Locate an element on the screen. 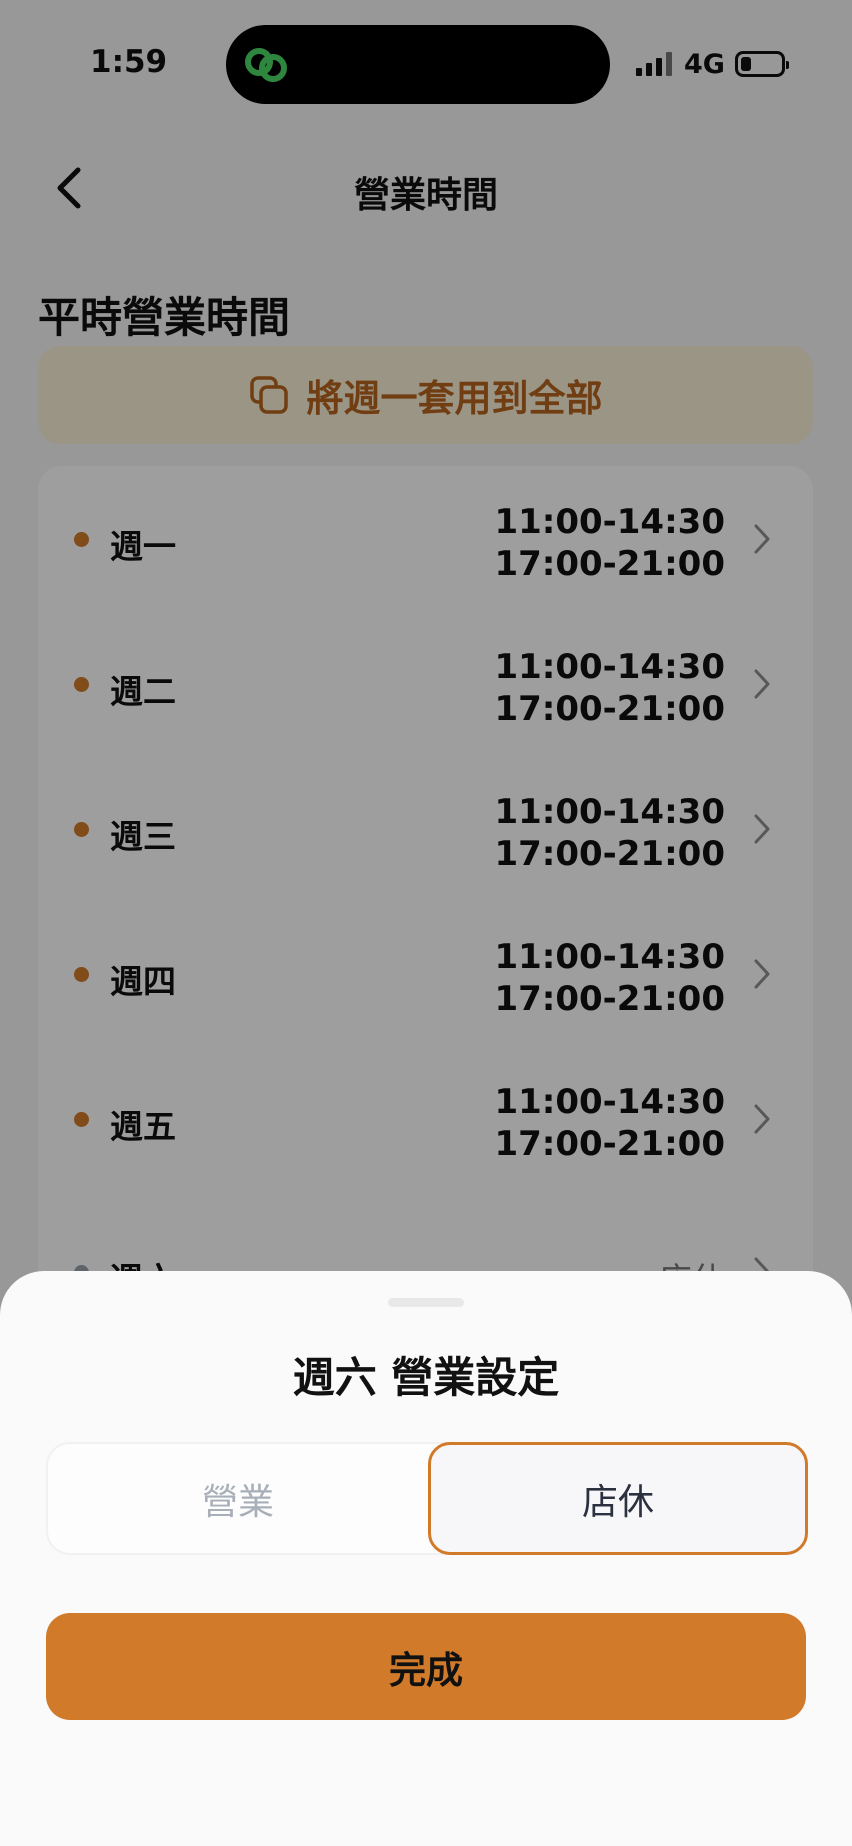 The width and height of the screenshot is (852, 1846). sheet-grabber is located at coordinates (426, 1302).